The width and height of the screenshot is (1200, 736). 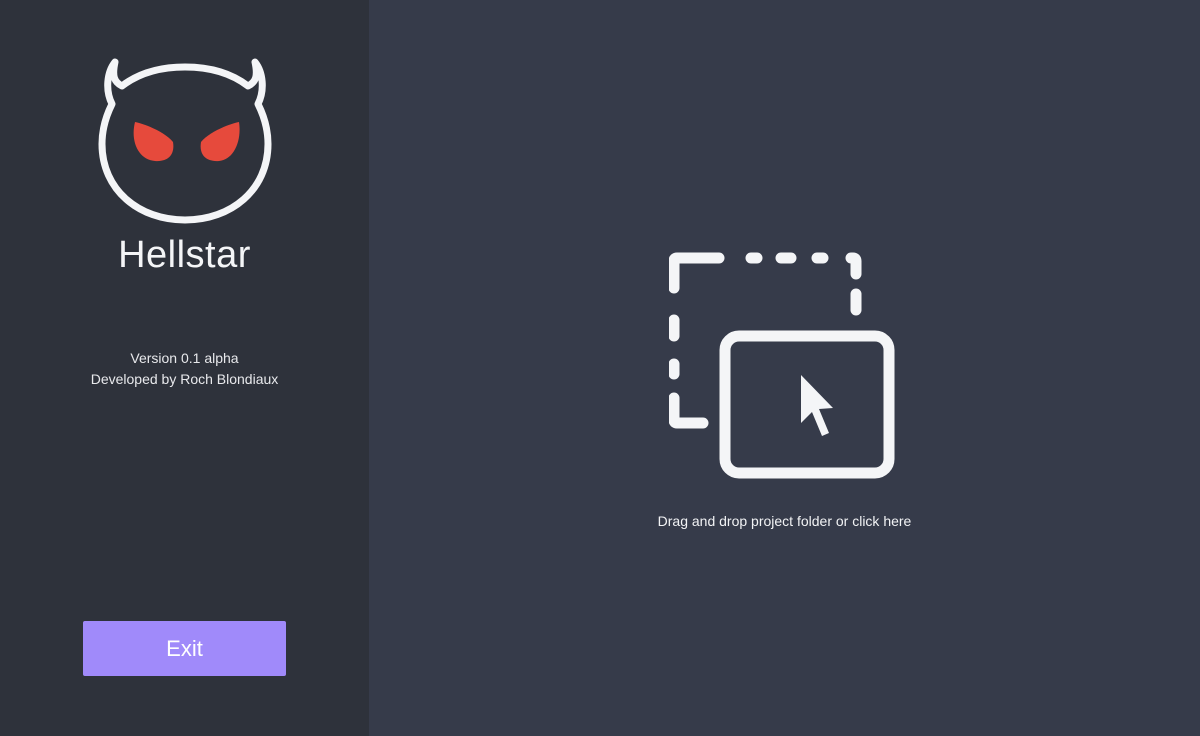 What do you see at coordinates (184, 379) in the screenshot?
I see `developer-text: Developed by Roch Blondiaux` at bounding box center [184, 379].